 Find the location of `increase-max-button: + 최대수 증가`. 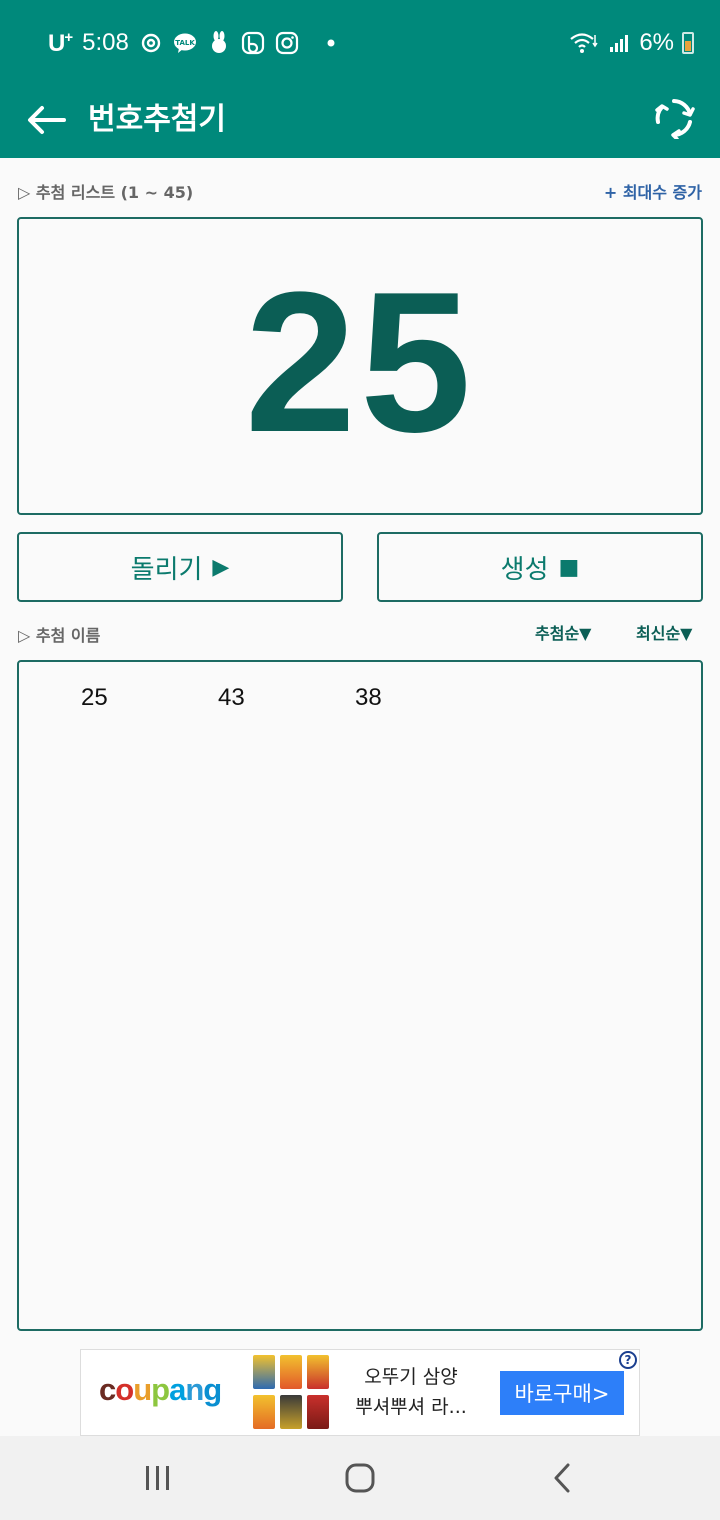

increase-max-button: + 최대수 증가 is located at coordinates (653, 191).